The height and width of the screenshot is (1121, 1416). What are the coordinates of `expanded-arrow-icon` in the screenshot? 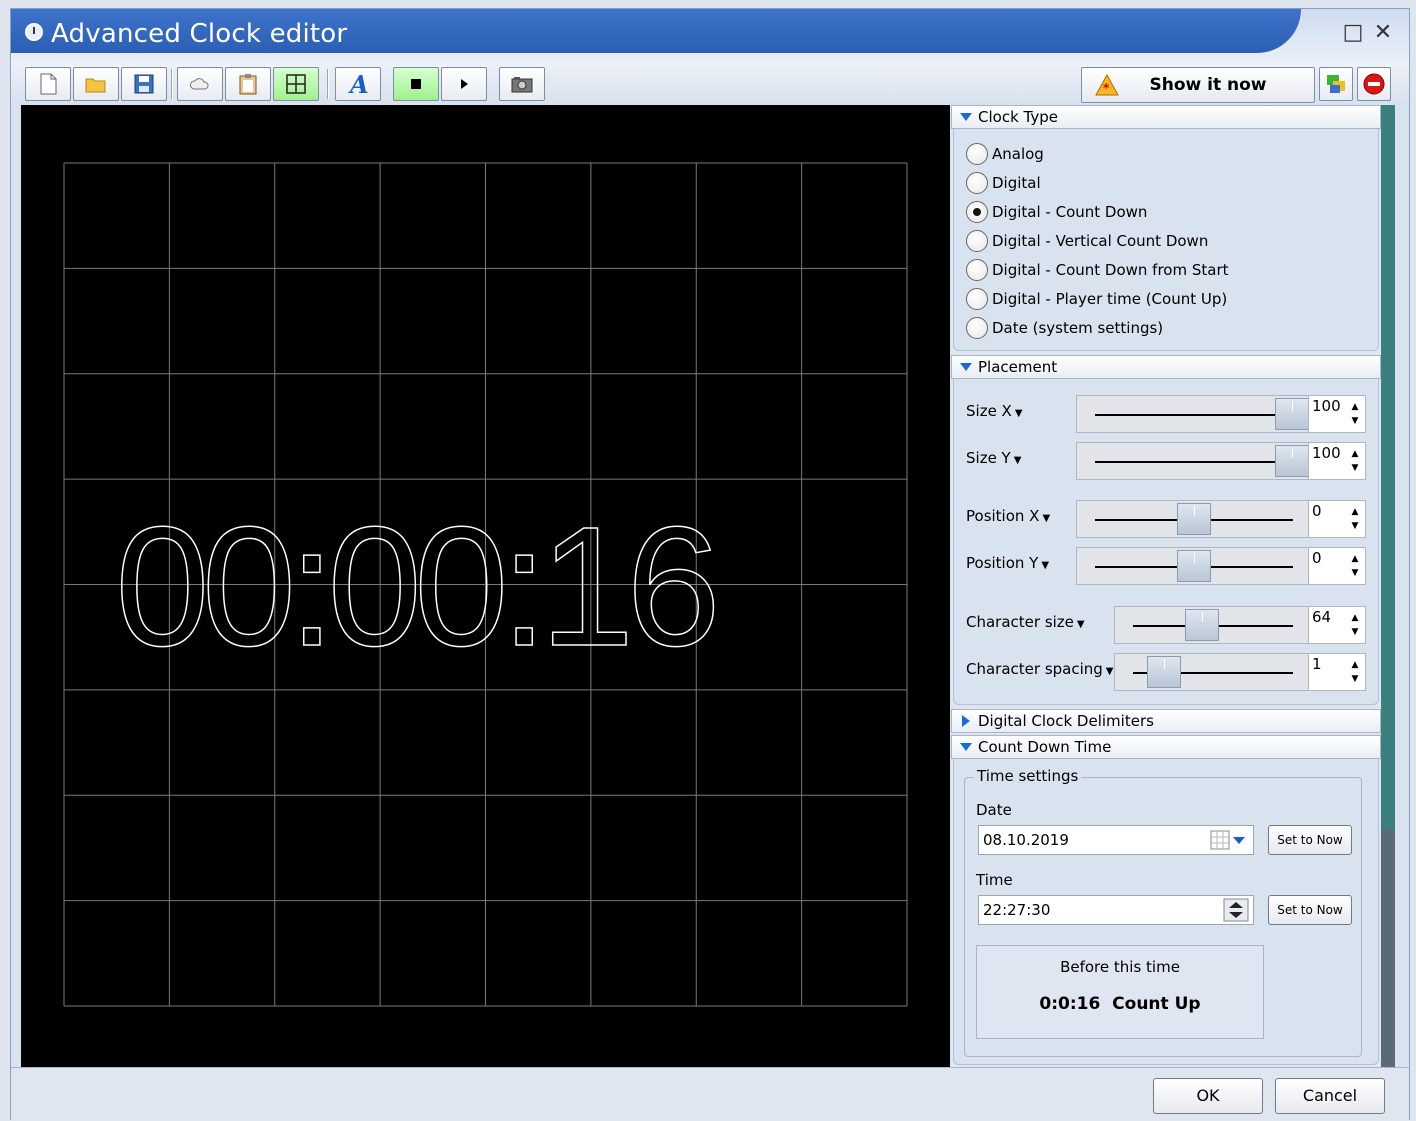 It's located at (966, 367).